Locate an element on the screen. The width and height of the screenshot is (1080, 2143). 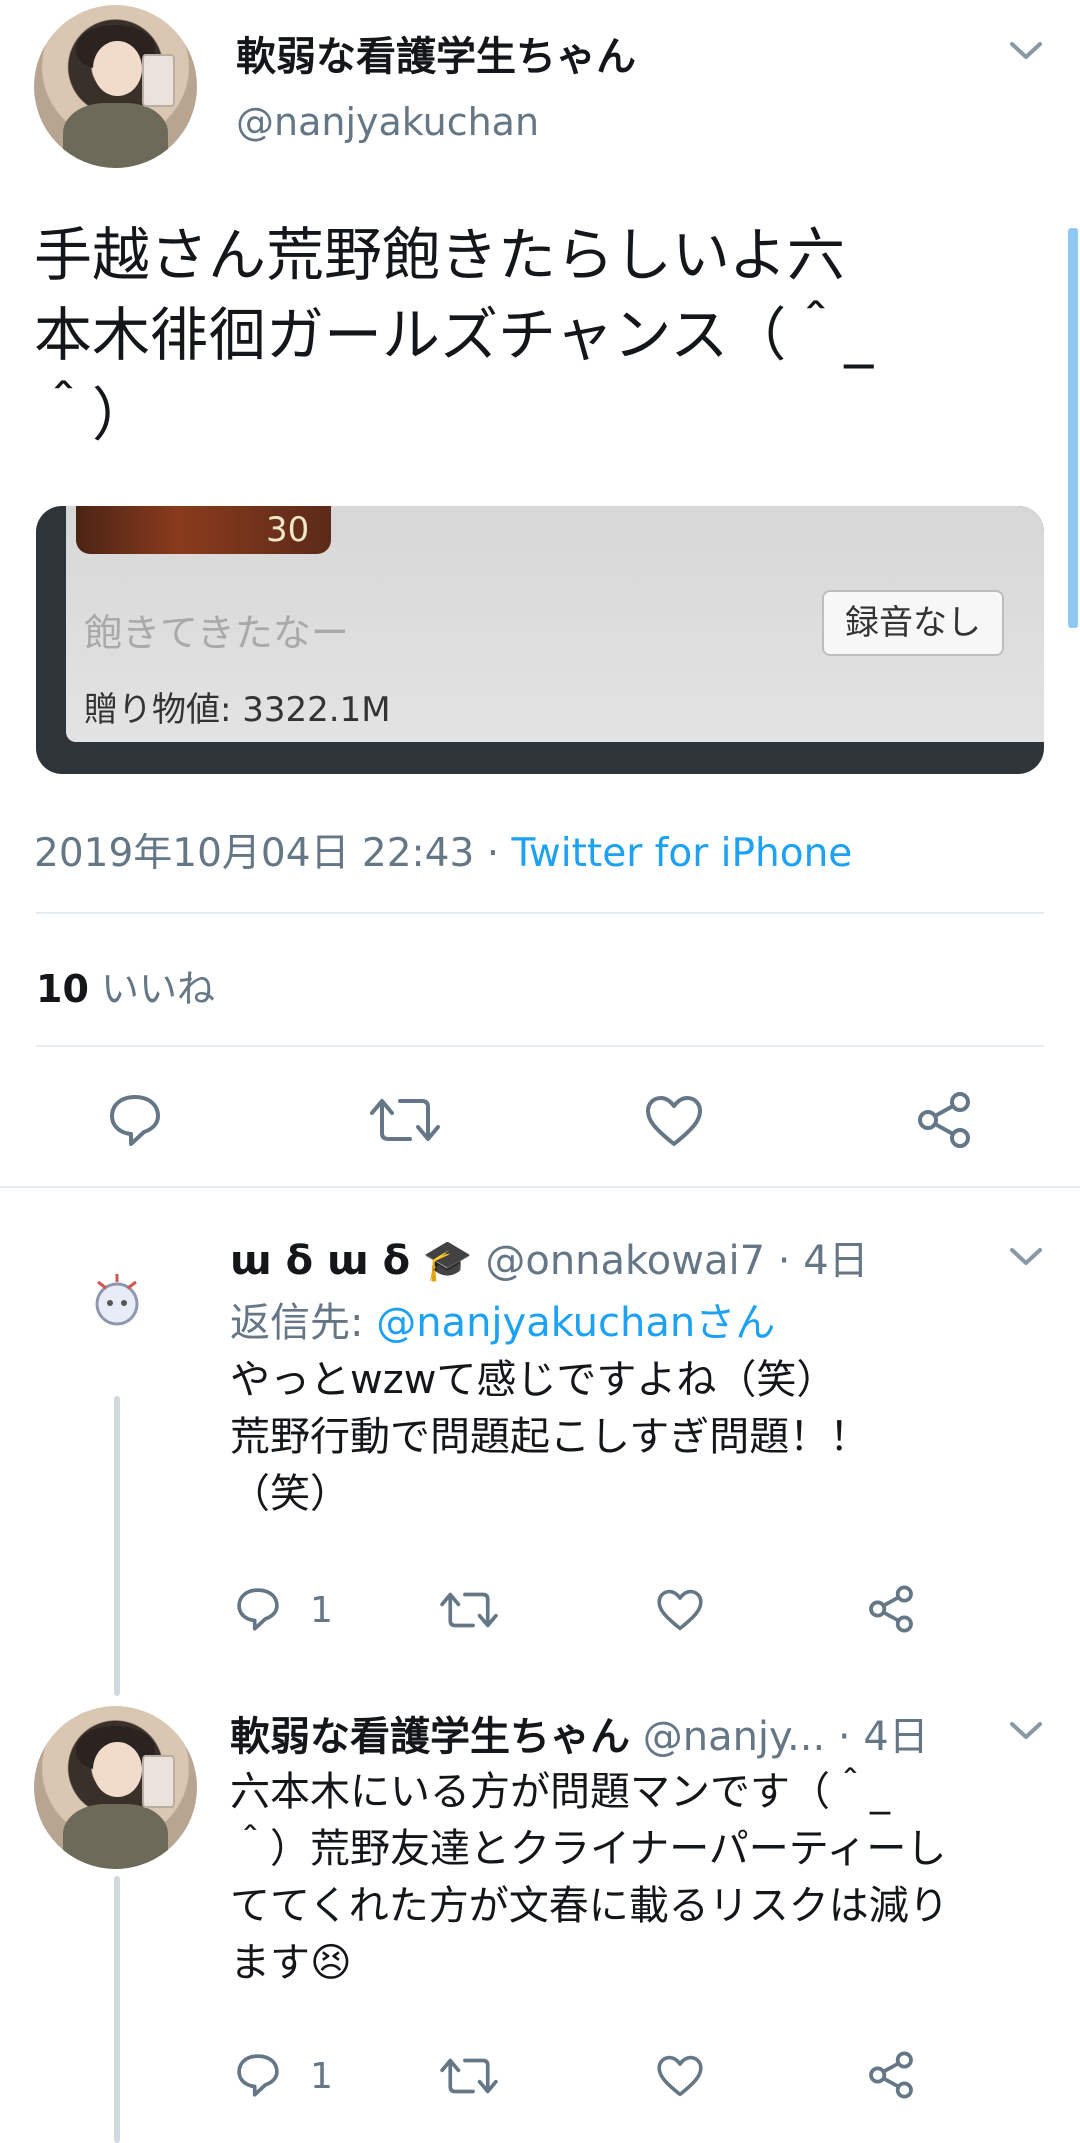
reply-text-line: やっとwzwて感じですよね（笑） is located at coordinates (533, 1380).